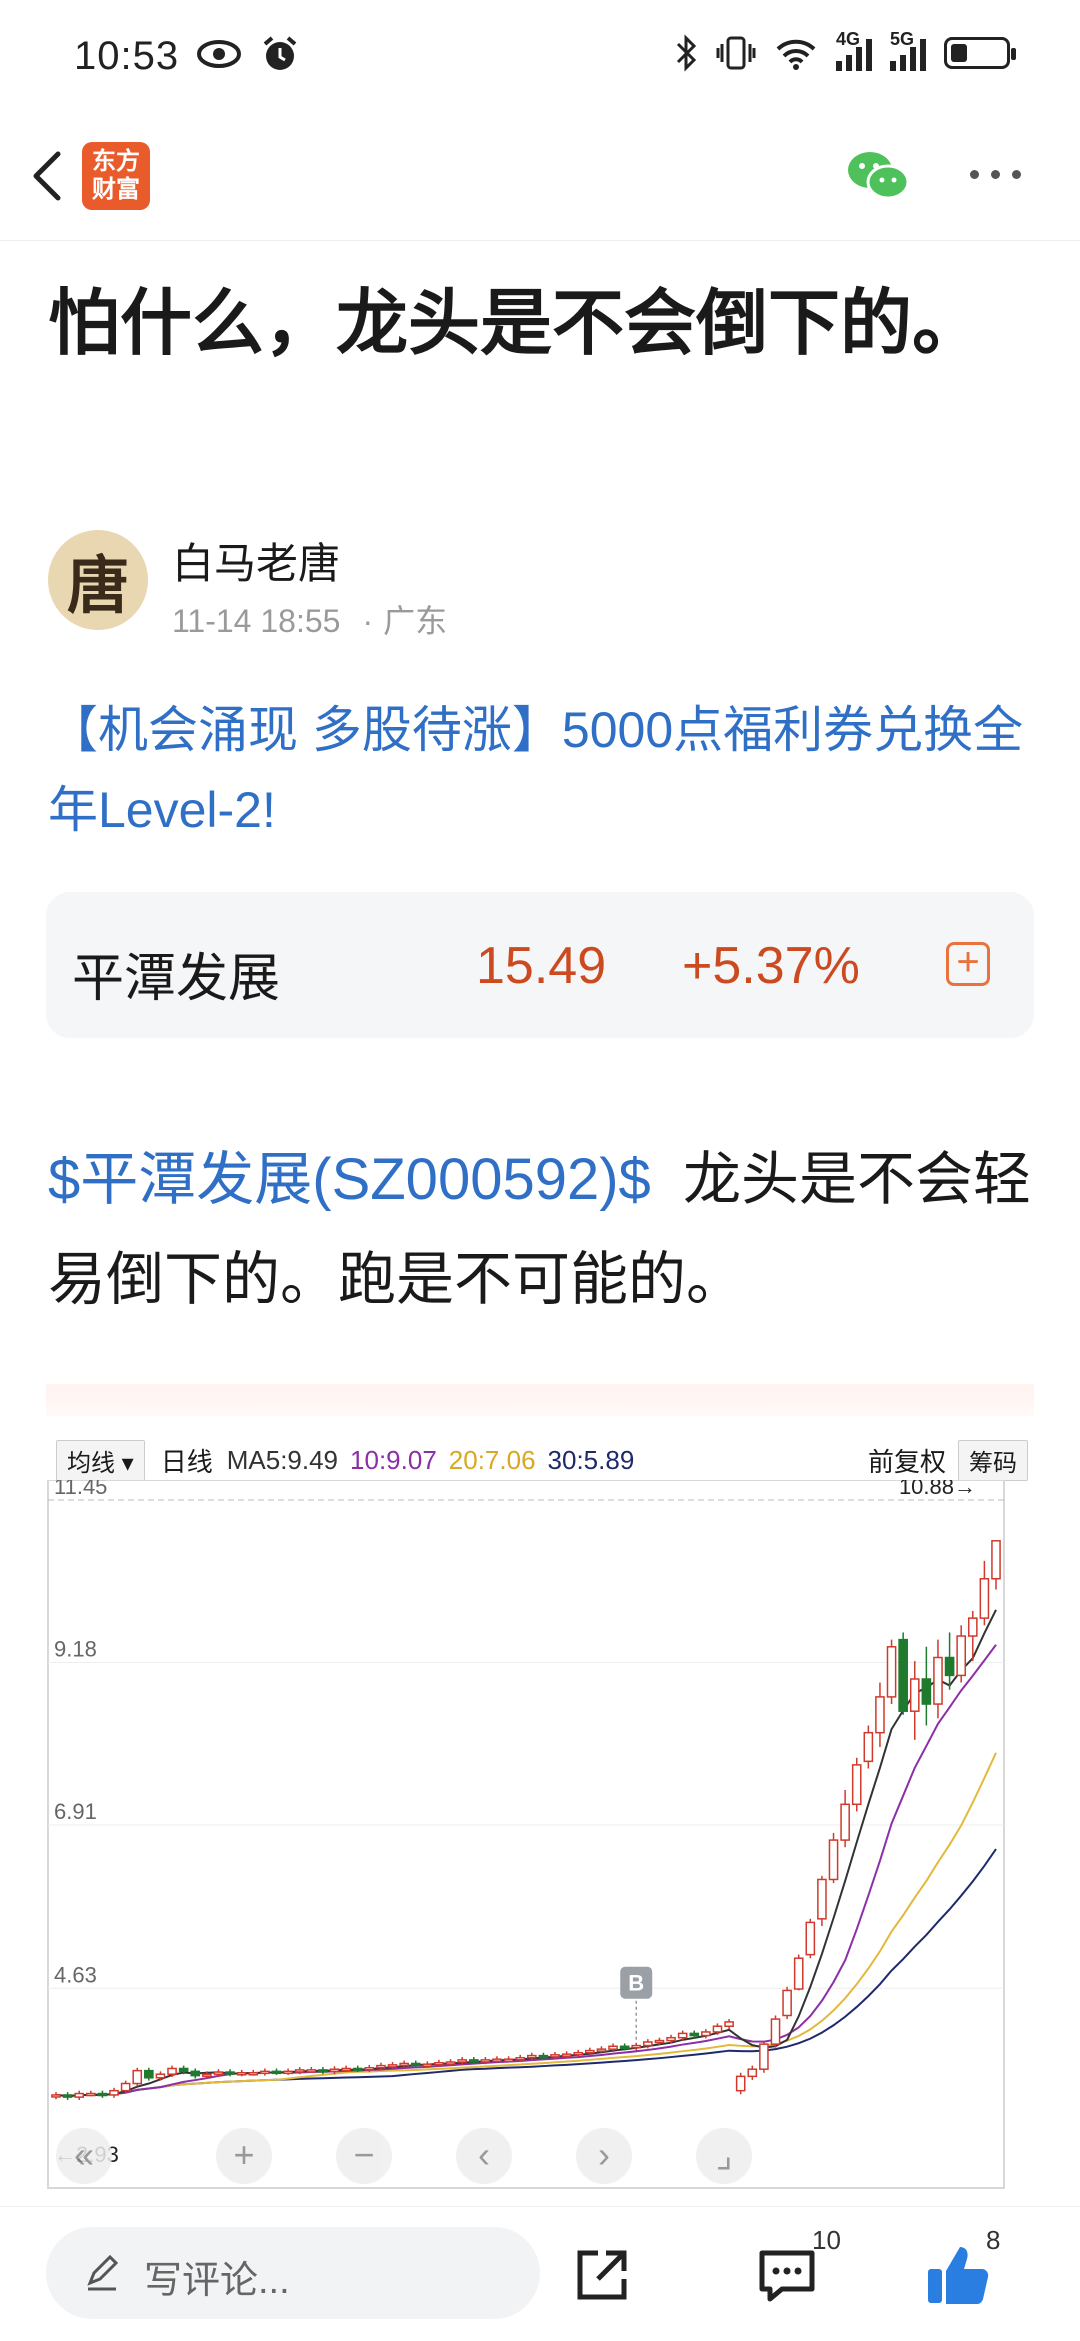 This screenshot has height=2341, width=1080. I want to click on vibrate-icon, so click(736, 53).